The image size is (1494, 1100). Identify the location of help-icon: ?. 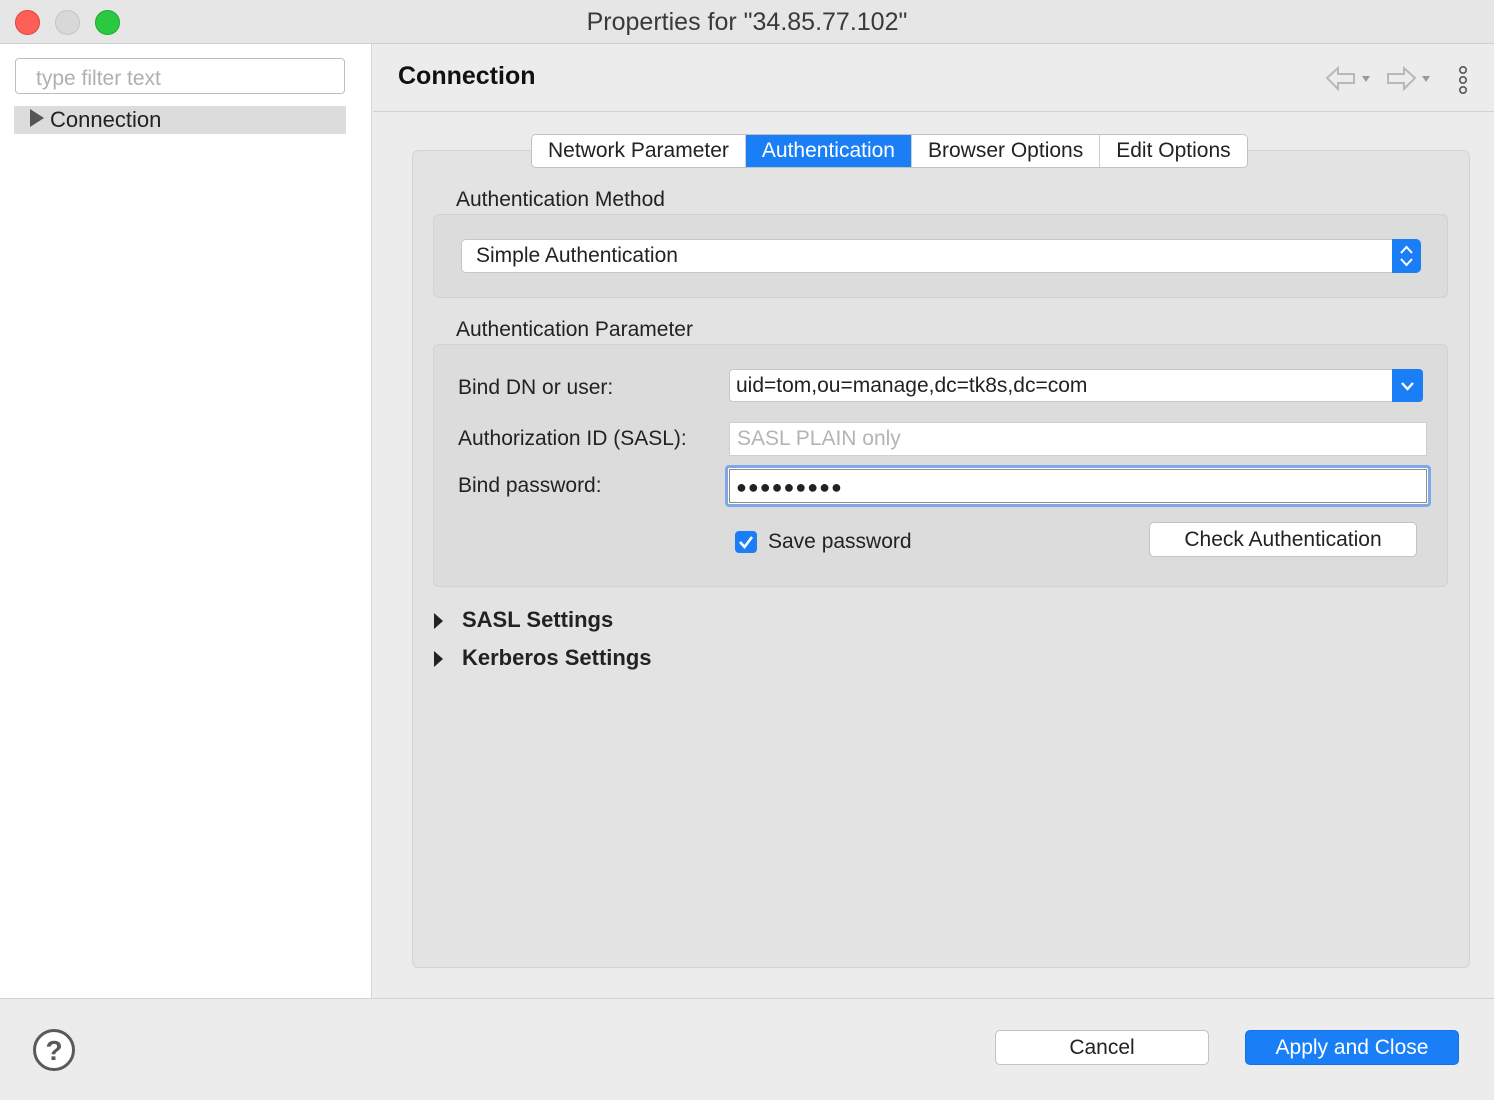
(54, 1050).